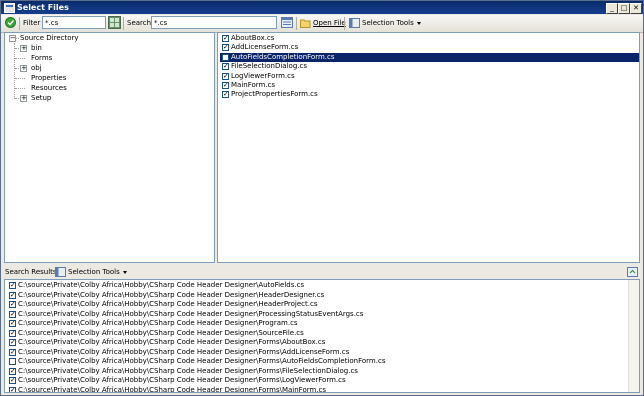  Describe the element at coordinates (225, 57) in the screenshot. I see `file-checkbox` at that location.